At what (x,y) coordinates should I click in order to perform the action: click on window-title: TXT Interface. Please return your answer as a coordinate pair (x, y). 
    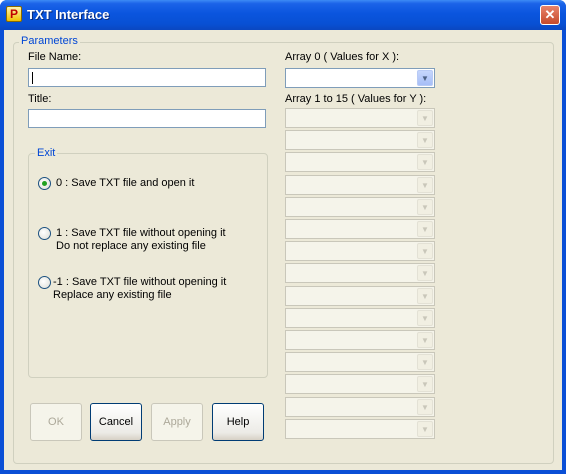
    Looking at the image, I should click on (68, 14).